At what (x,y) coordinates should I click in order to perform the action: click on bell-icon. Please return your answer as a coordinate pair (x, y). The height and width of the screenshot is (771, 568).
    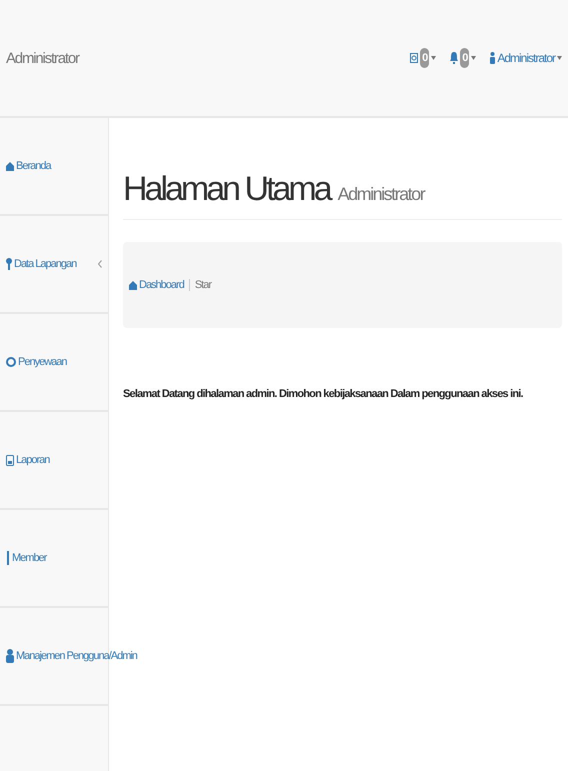
    Looking at the image, I should click on (454, 58).